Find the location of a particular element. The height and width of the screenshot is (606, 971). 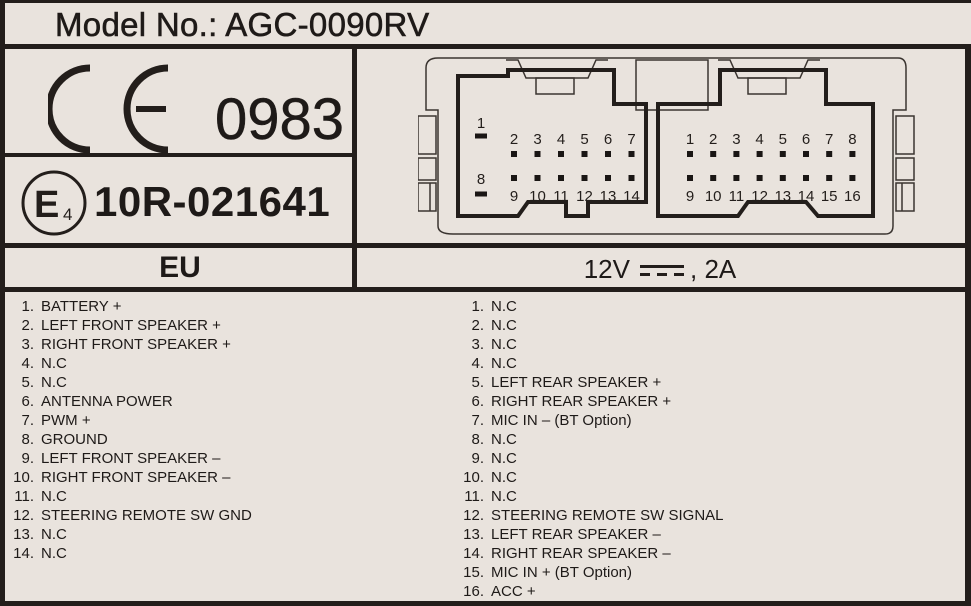

e-mark: E 4 10R-021641 is located at coordinates (179, 203).